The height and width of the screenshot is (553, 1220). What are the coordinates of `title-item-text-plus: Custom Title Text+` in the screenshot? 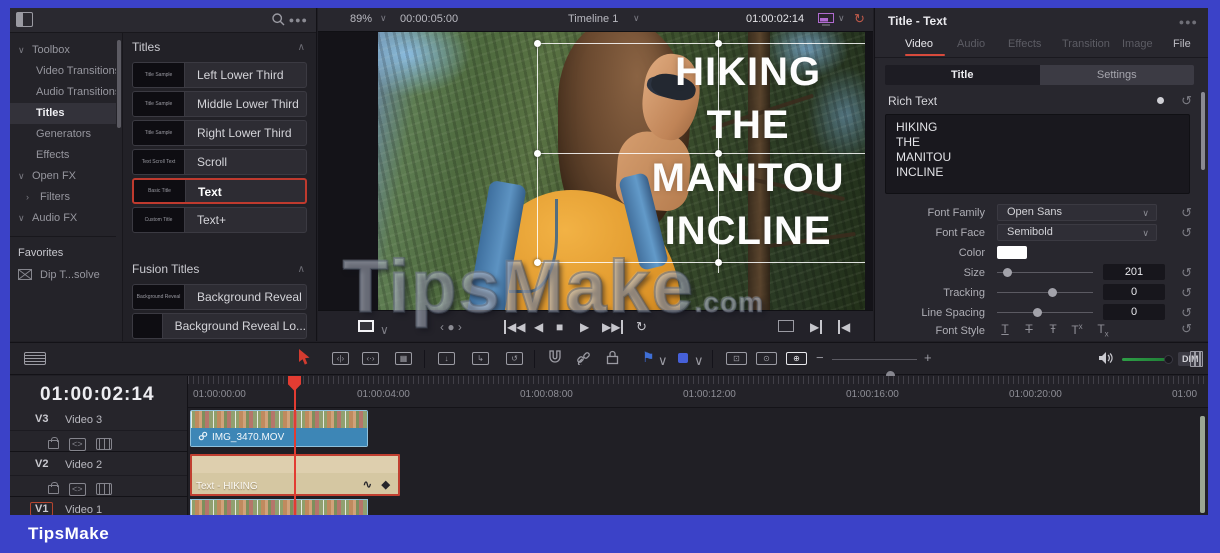 It's located at (219, 220).